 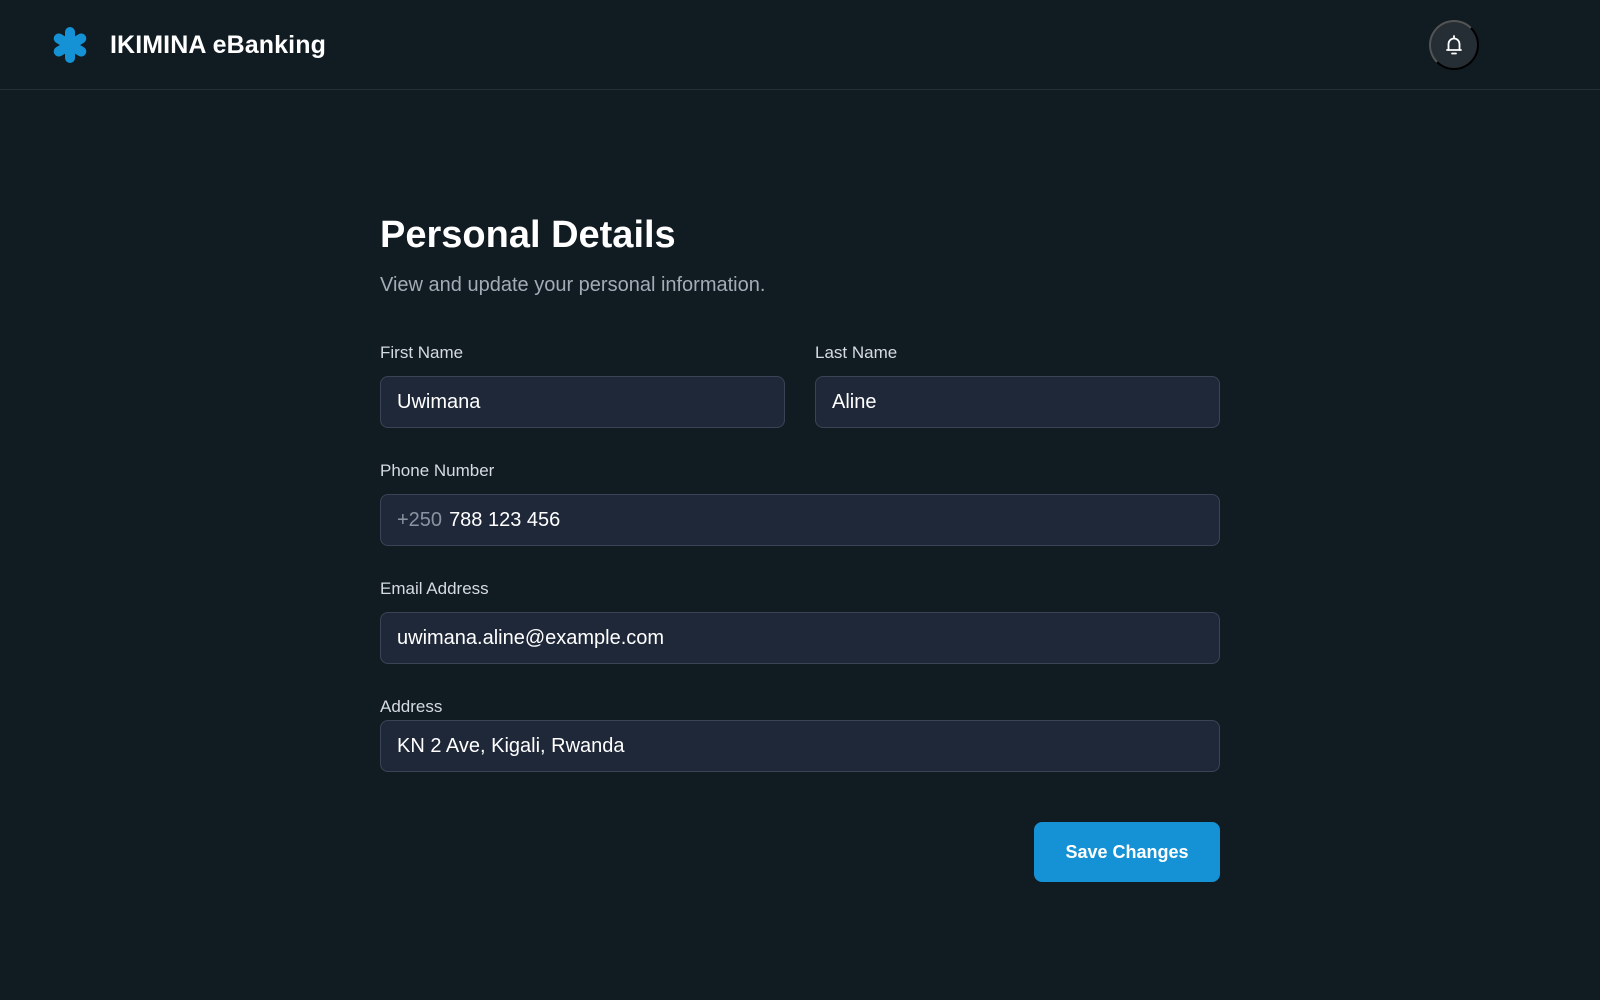 I want to click on first-name-value: Uwimana, so click(x=439, y=401).